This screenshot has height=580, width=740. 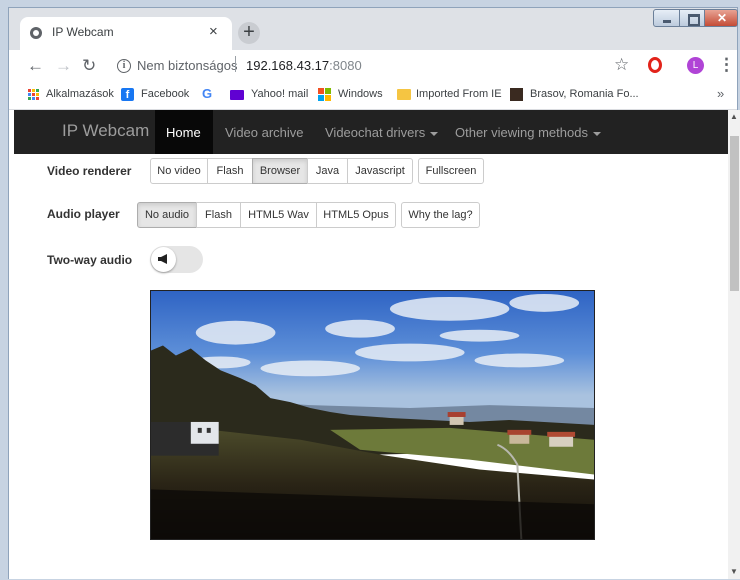 I want to click on security-label: Nem biztonságos, so click(x=187, y=65).